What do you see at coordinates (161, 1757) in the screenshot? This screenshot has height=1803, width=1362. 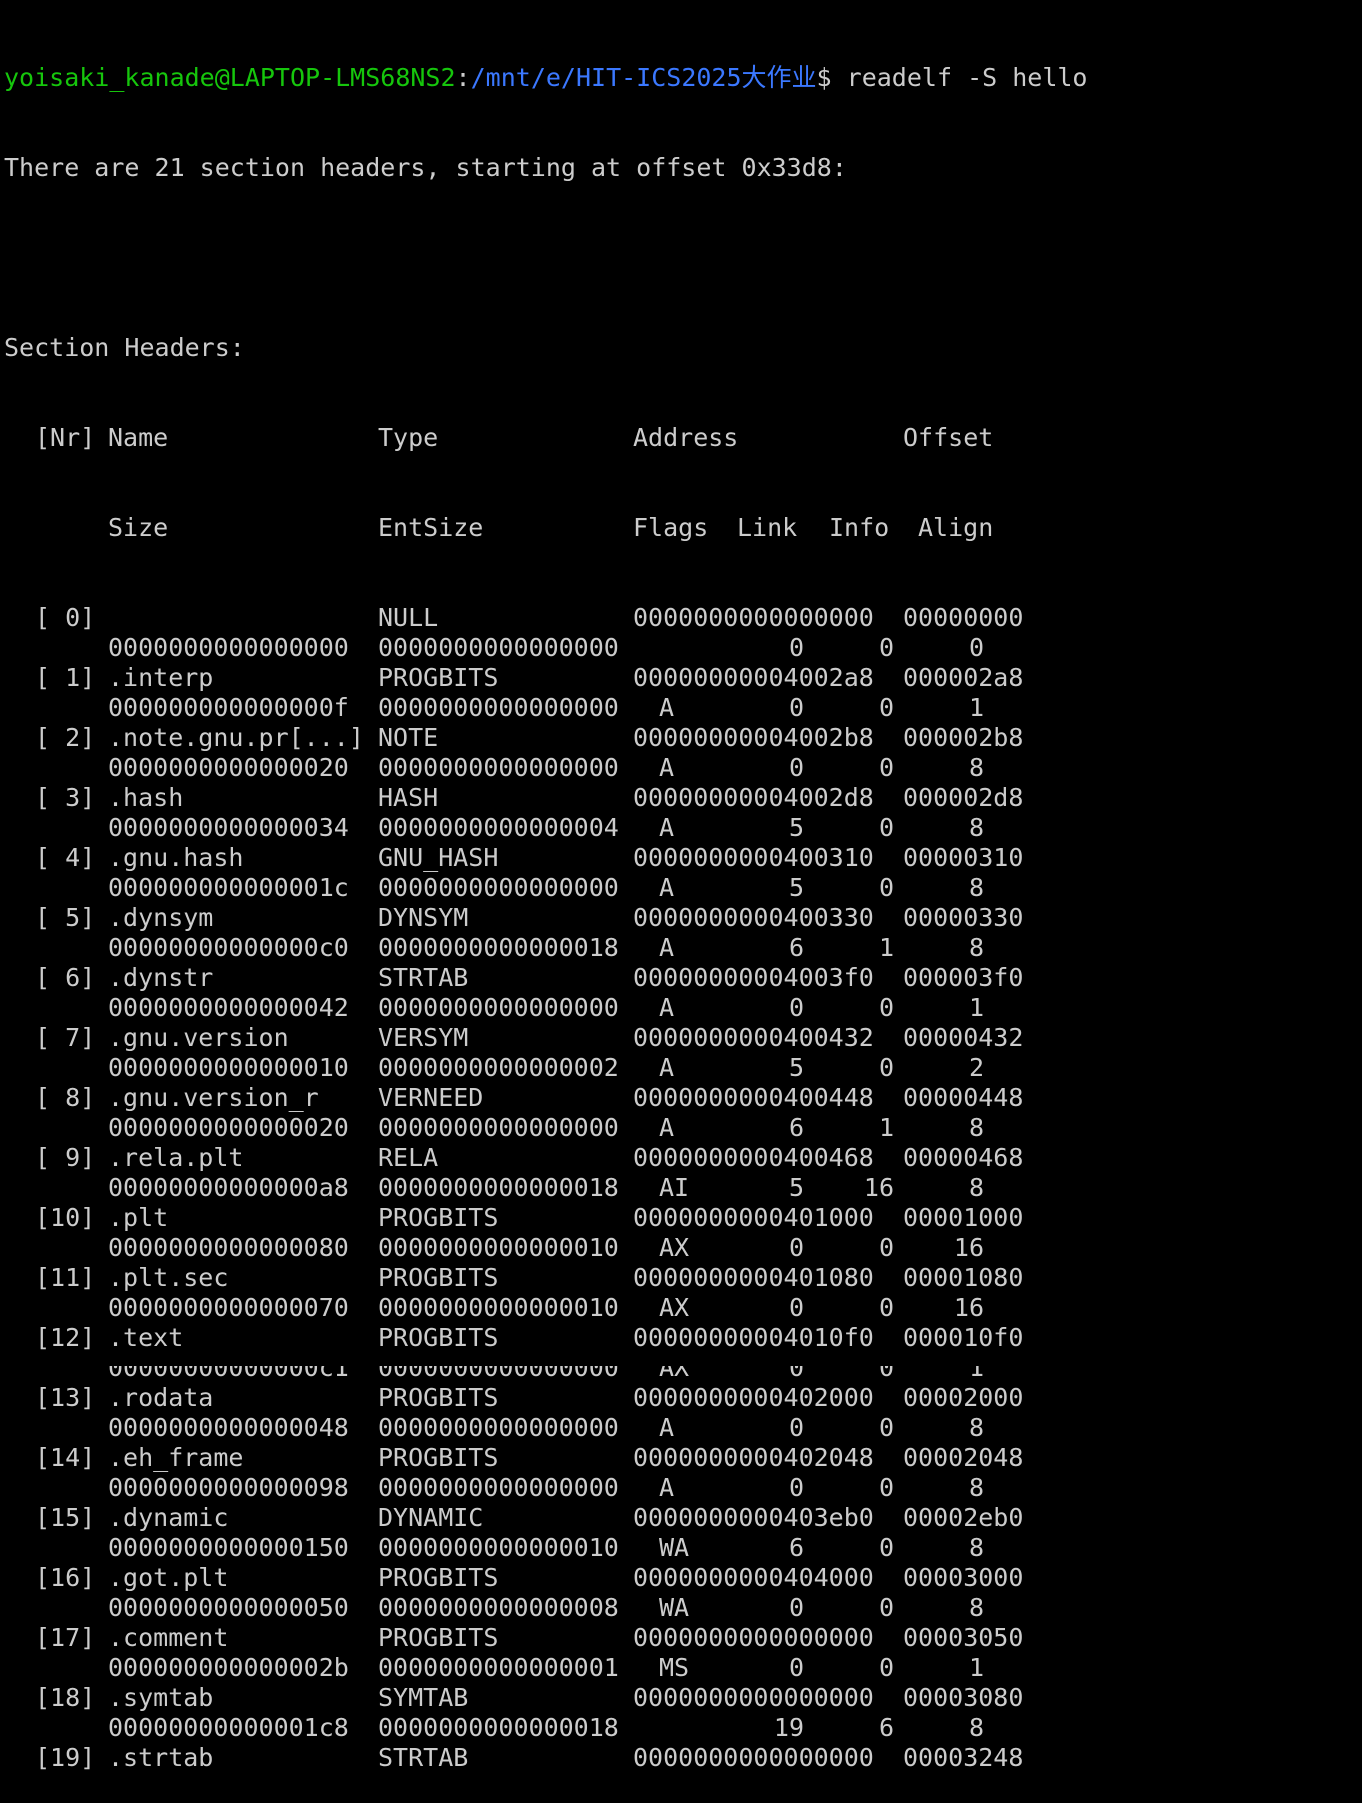 I see `section-name: .strtab` at bounding box center [161, 1757].